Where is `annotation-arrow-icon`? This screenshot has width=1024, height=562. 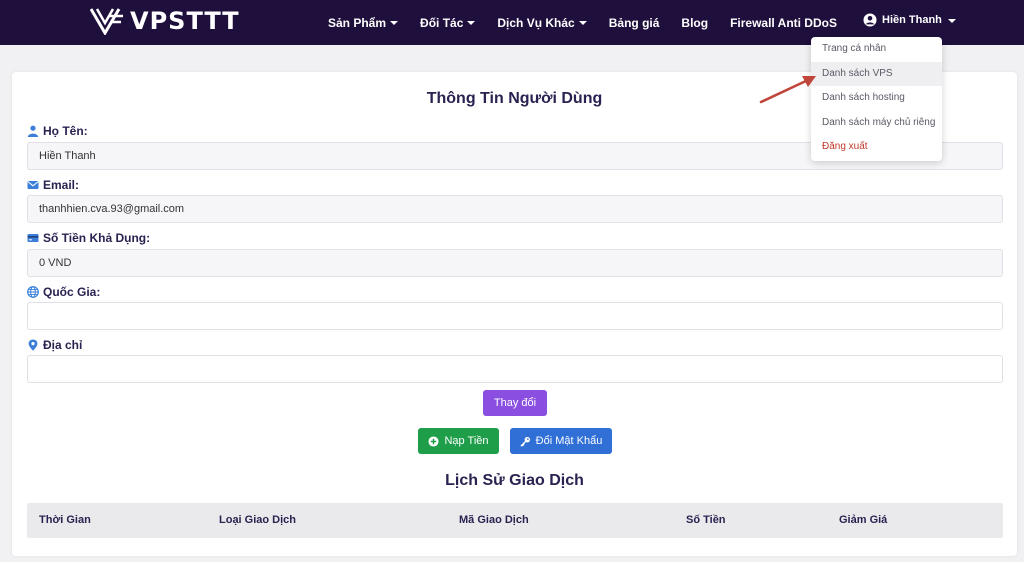 annotation-arrow-icon is located at coordinates (787, 90).